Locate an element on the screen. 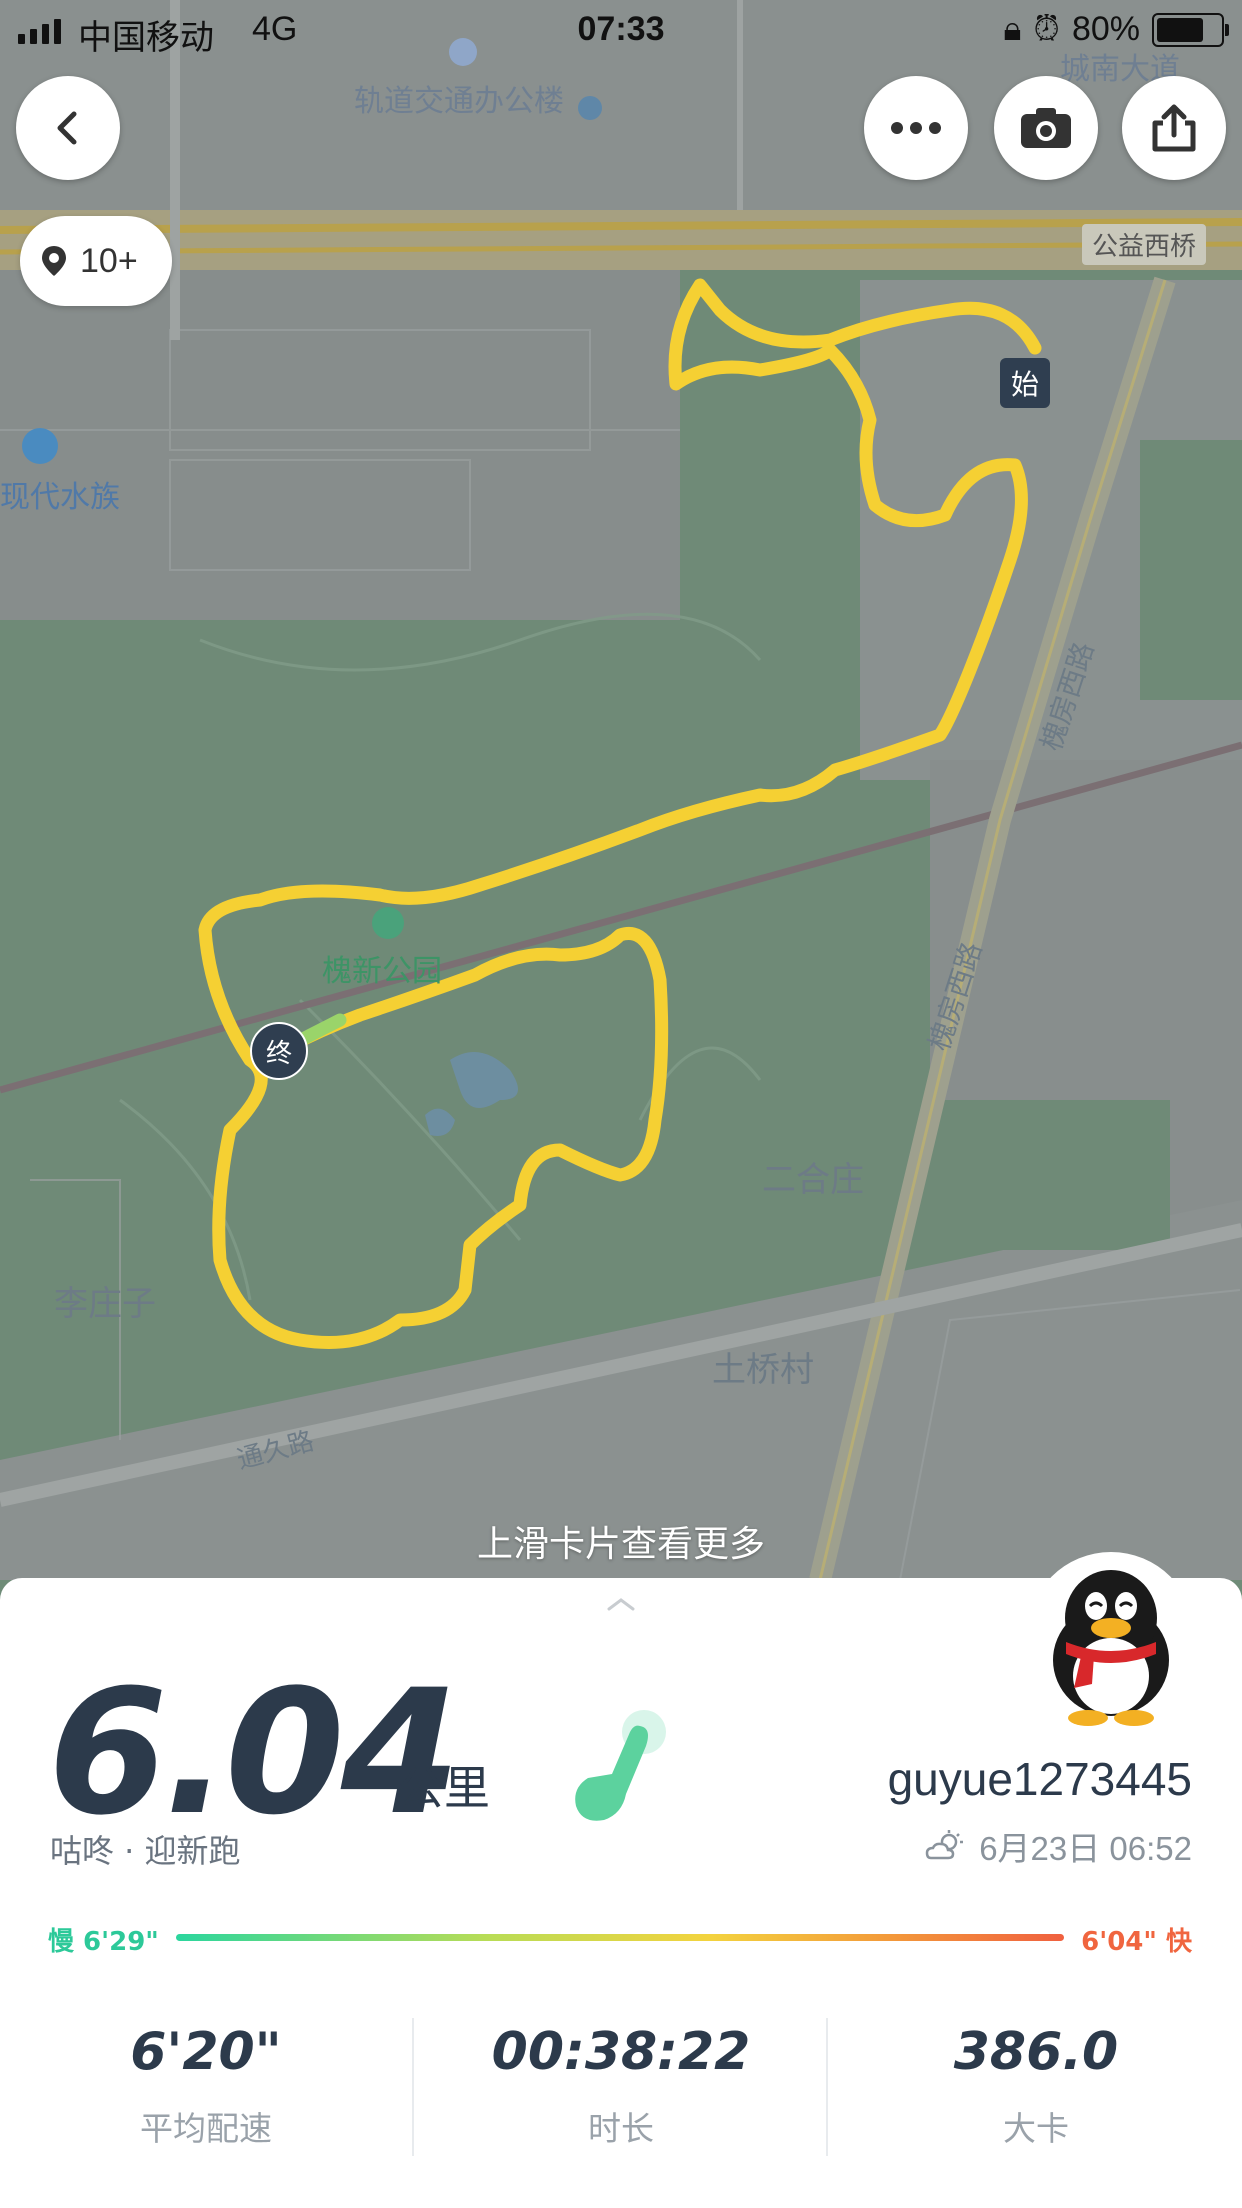 This screenshot has width=1242, height=2208. location-pin-icon is located at coordinates (54, 261).